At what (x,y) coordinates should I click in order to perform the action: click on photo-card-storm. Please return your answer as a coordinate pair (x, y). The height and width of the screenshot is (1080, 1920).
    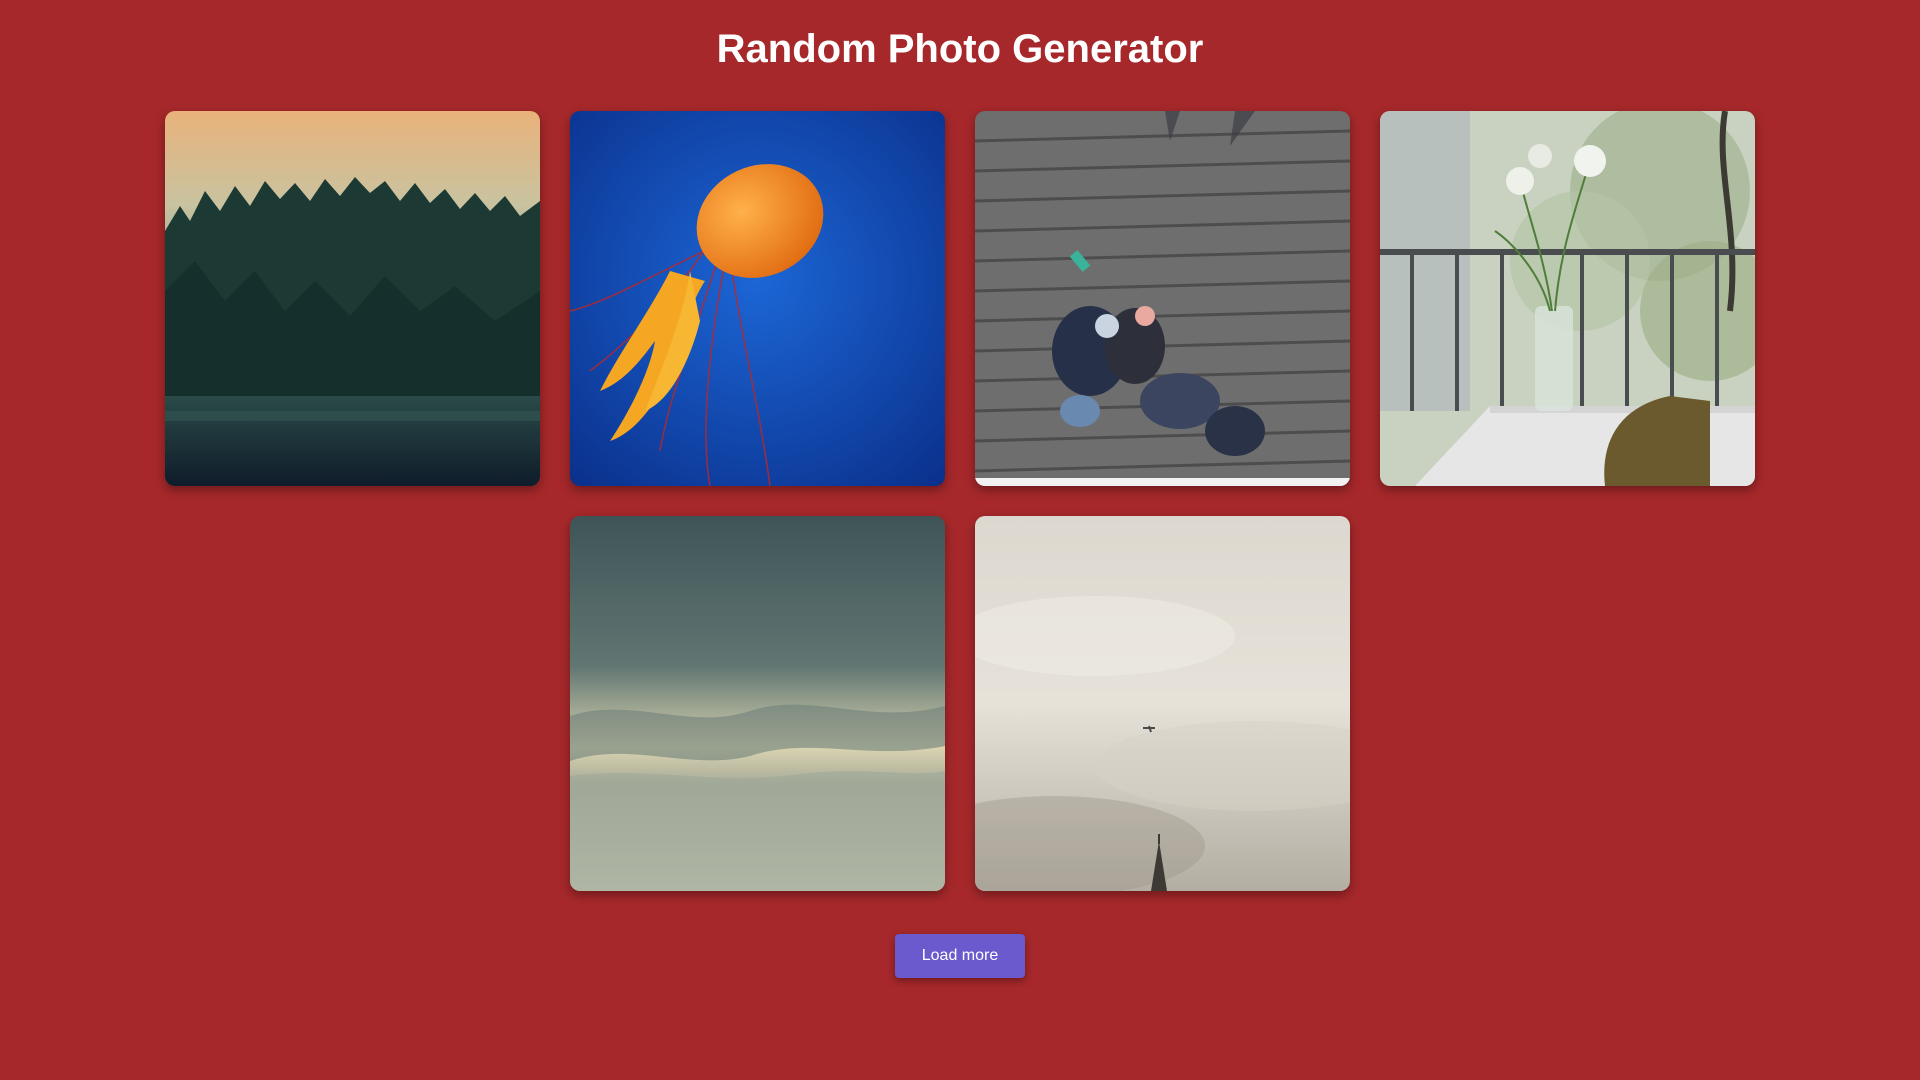
    Looking at the image, I should click on (757, 703).